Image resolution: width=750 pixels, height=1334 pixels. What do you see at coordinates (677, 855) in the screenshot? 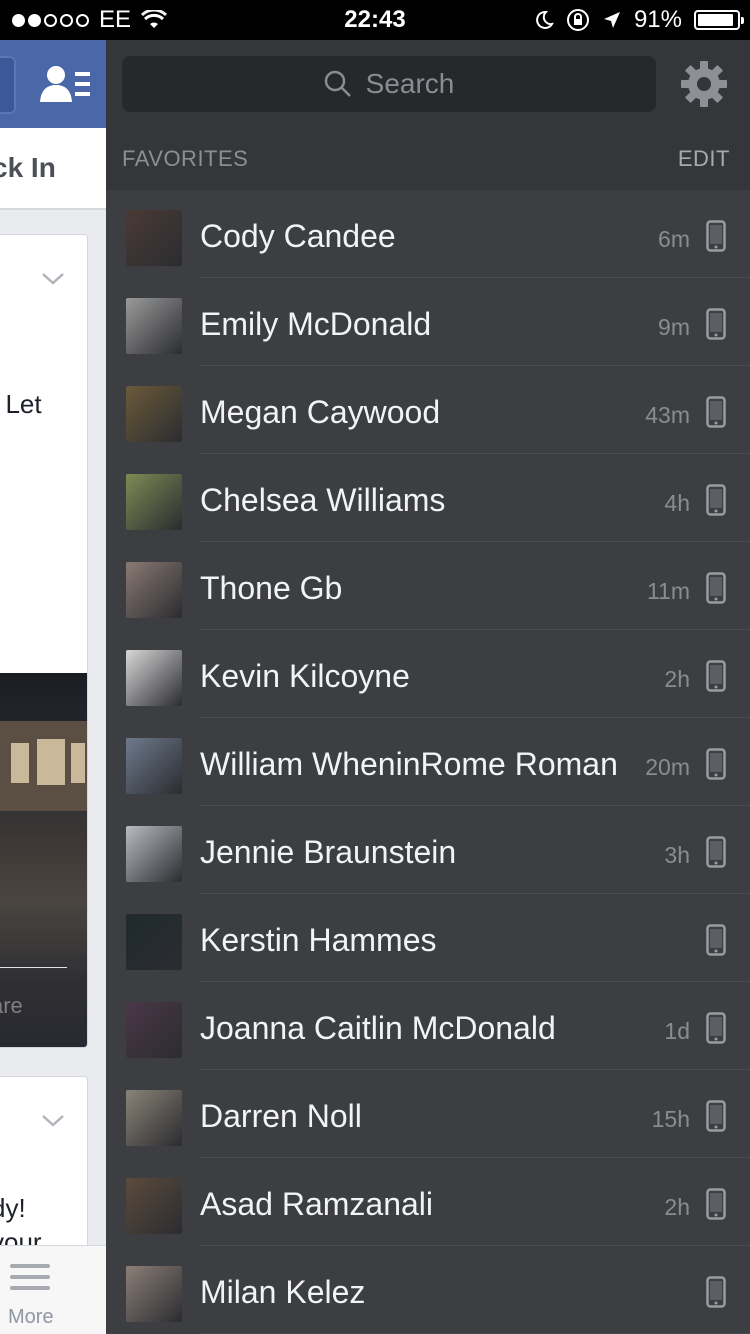
I see `last-active-time: 3h` at bounding box center [677, 855].